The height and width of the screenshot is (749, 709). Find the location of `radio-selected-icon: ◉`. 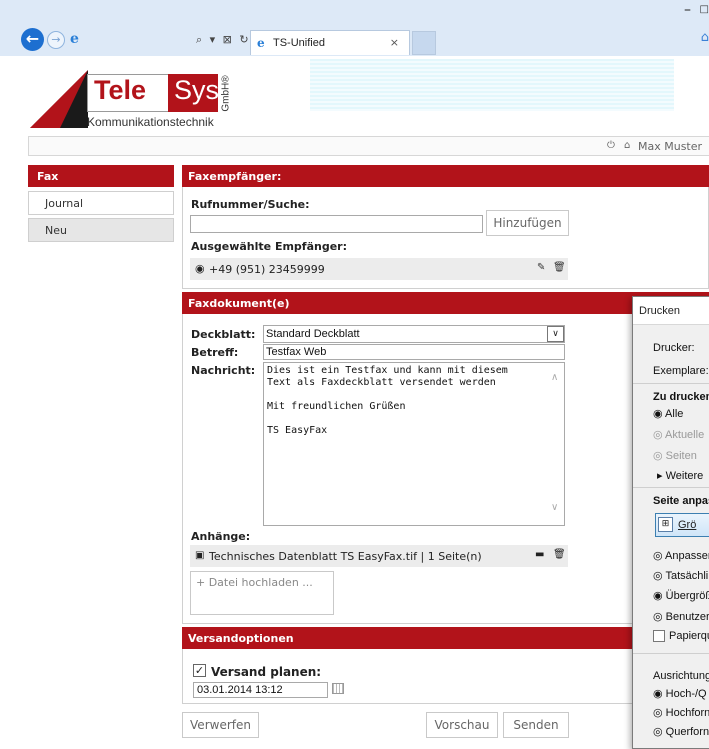

radio-selected-icon: ◉ is located at coordinates (200, 268).